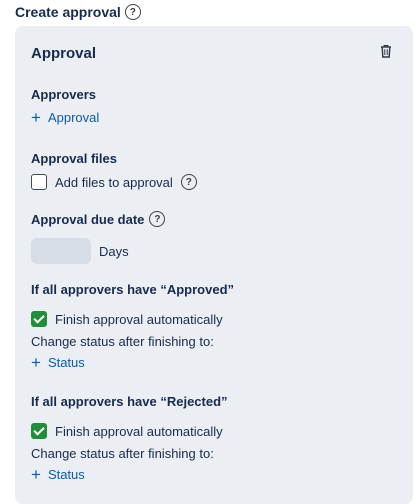 This screenshot has width=418, height=504. I want to click on trash-icon, so click(386, 51).